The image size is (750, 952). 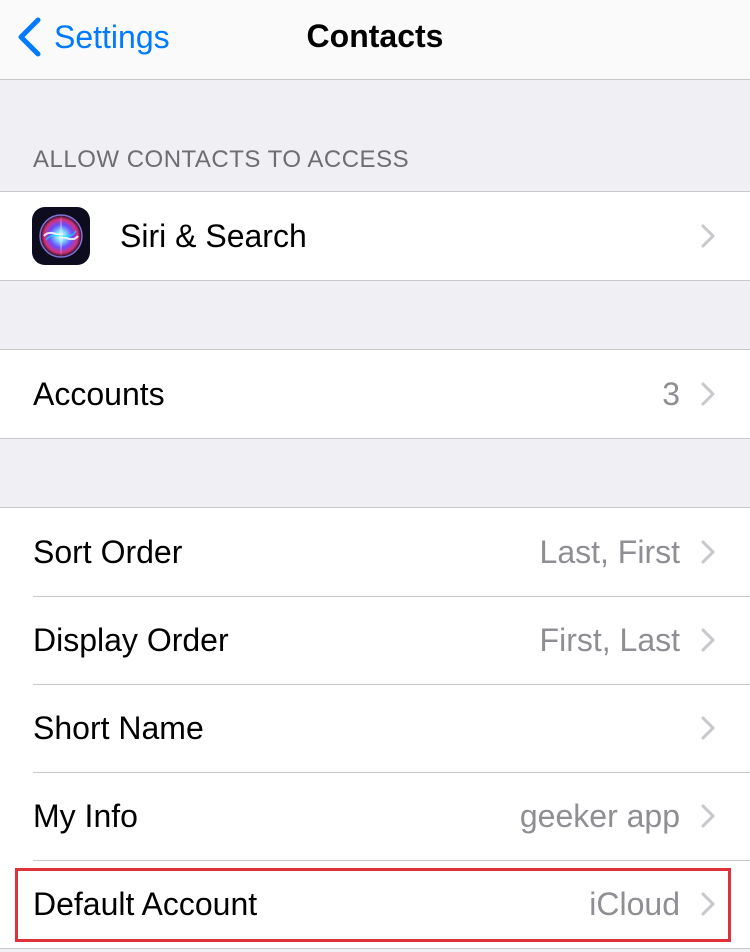 What do you see at coordinates (221, 159) in the screenshot?
I see `section-header-allow-access: ALLOW CONTACTS TO ACCESS` at bounding box center [221, 159].